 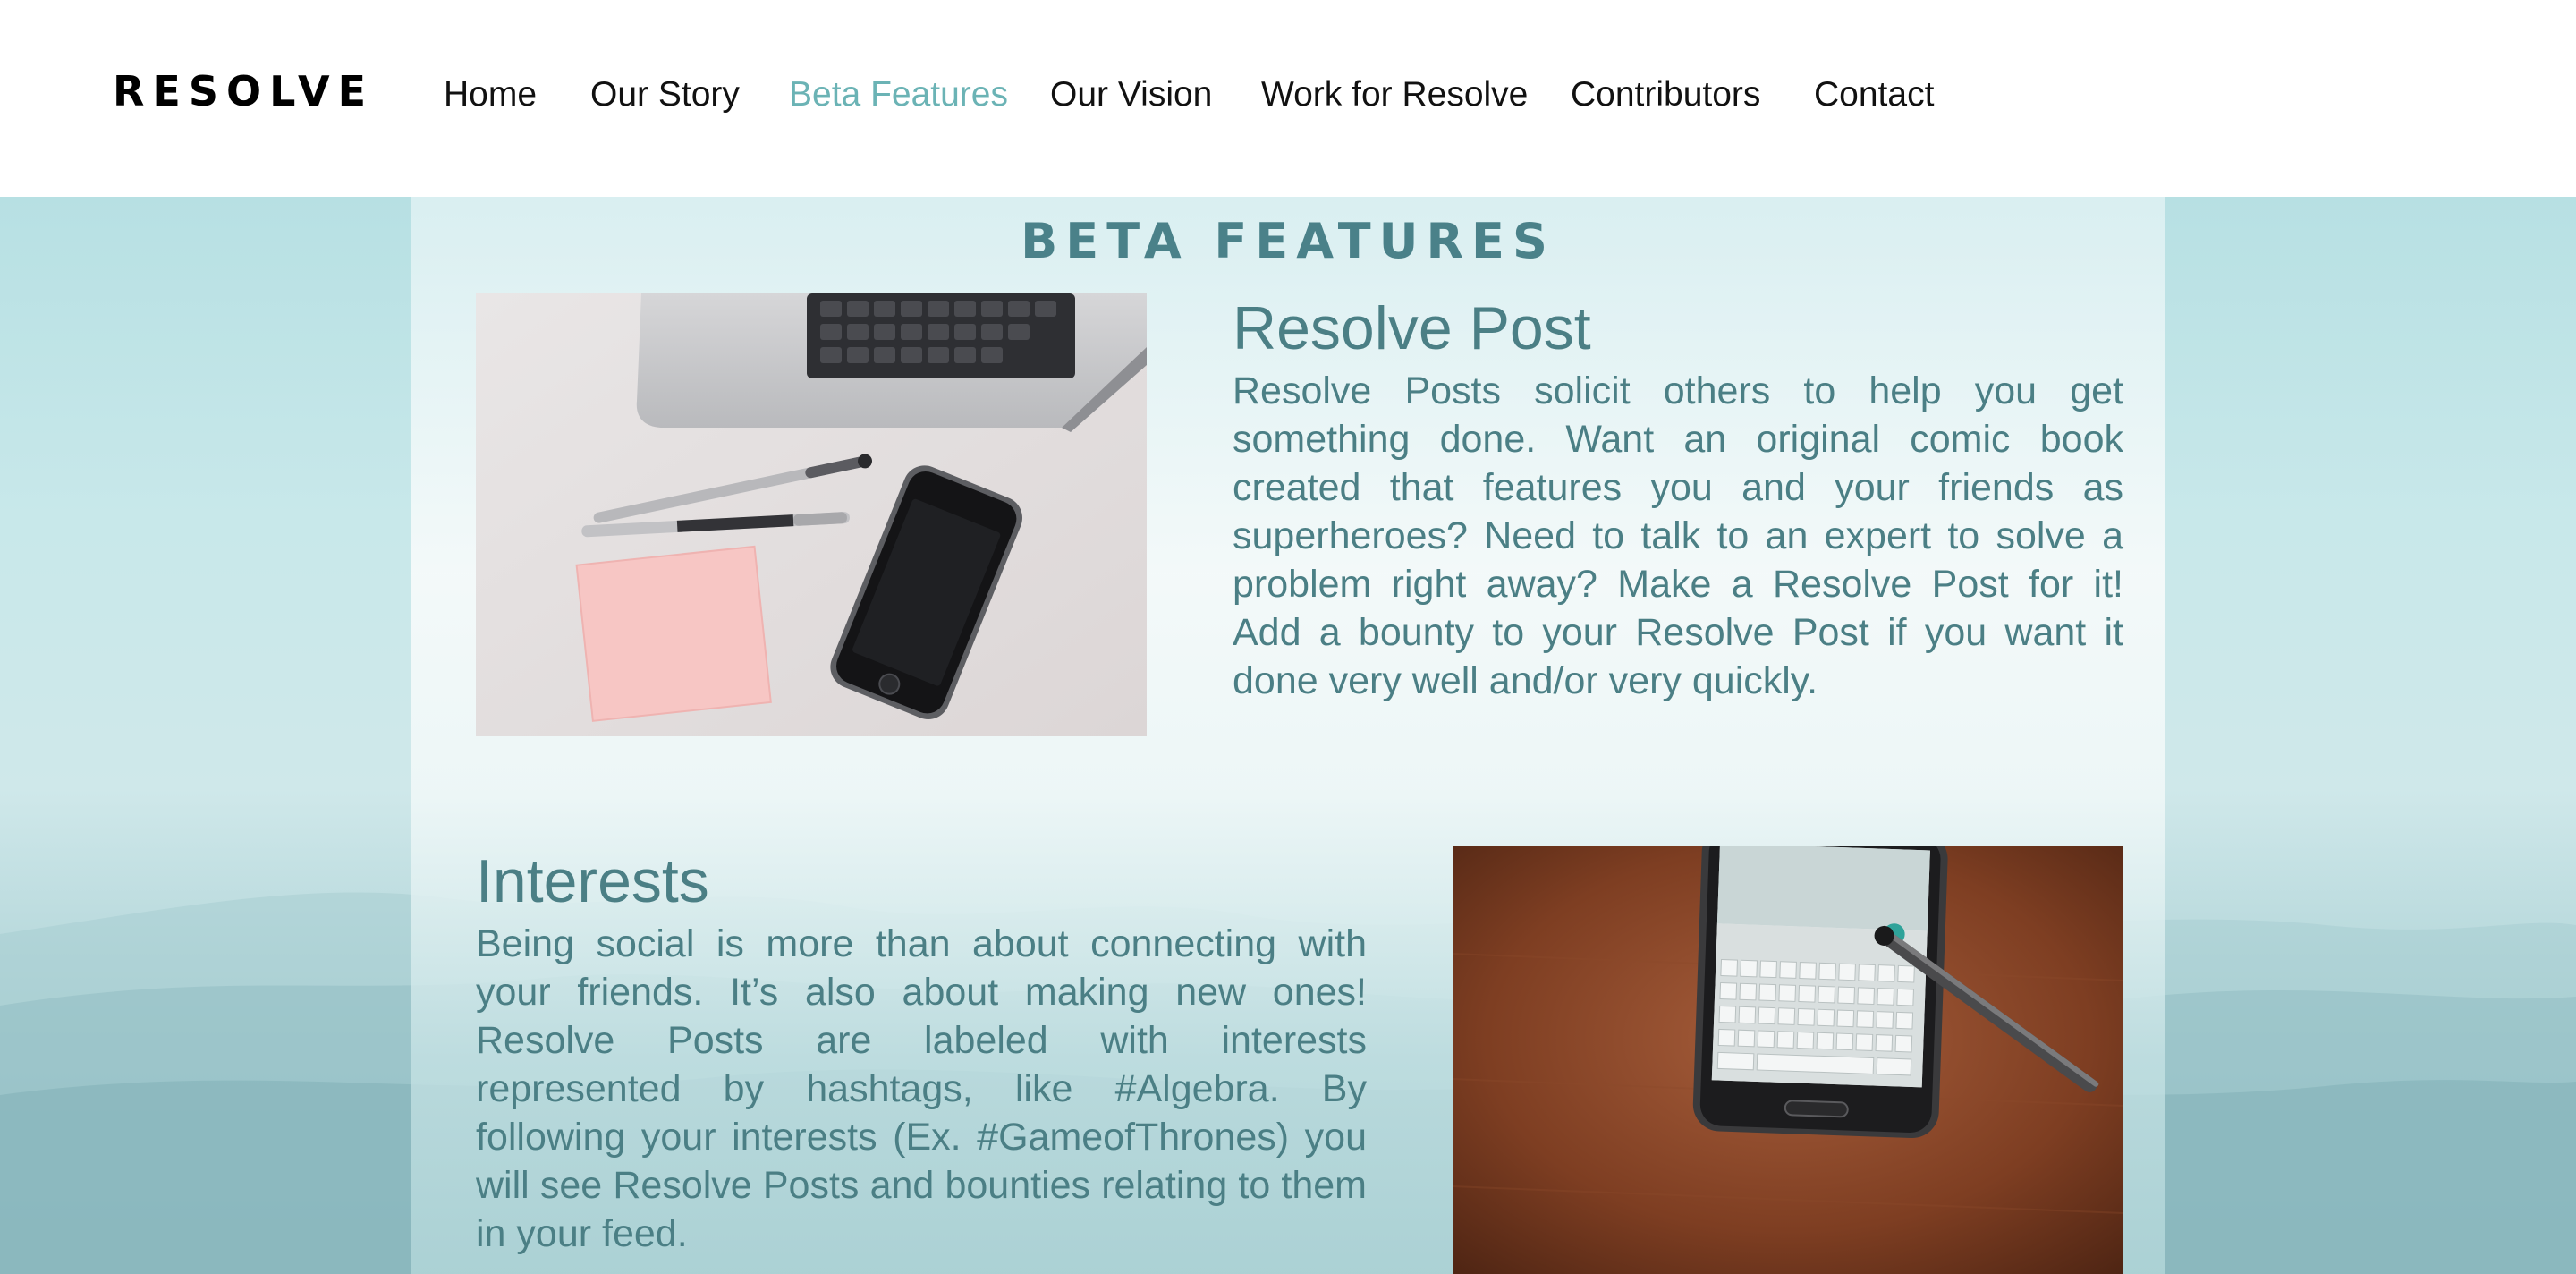 What do you see at coordinates (490, 95) in the screenshot?
I see `nav-home: Home` at bounding box center [490, 95].